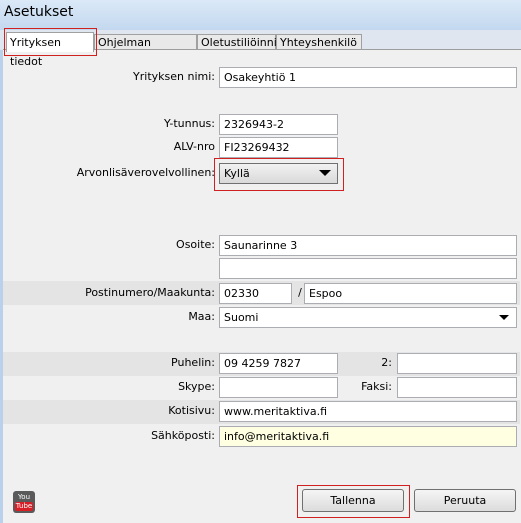  I want to click on address-input, so click(368, 245).